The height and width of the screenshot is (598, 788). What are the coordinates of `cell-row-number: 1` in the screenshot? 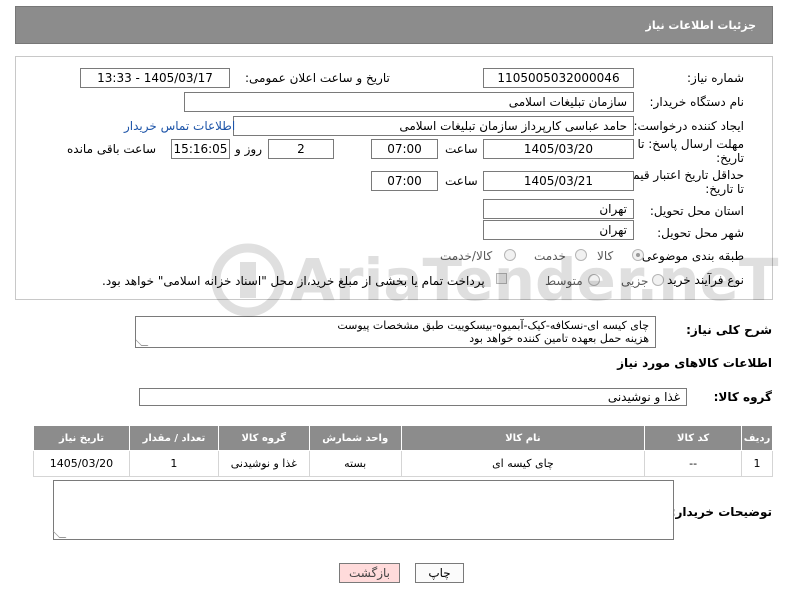 It's located at (757, 463).